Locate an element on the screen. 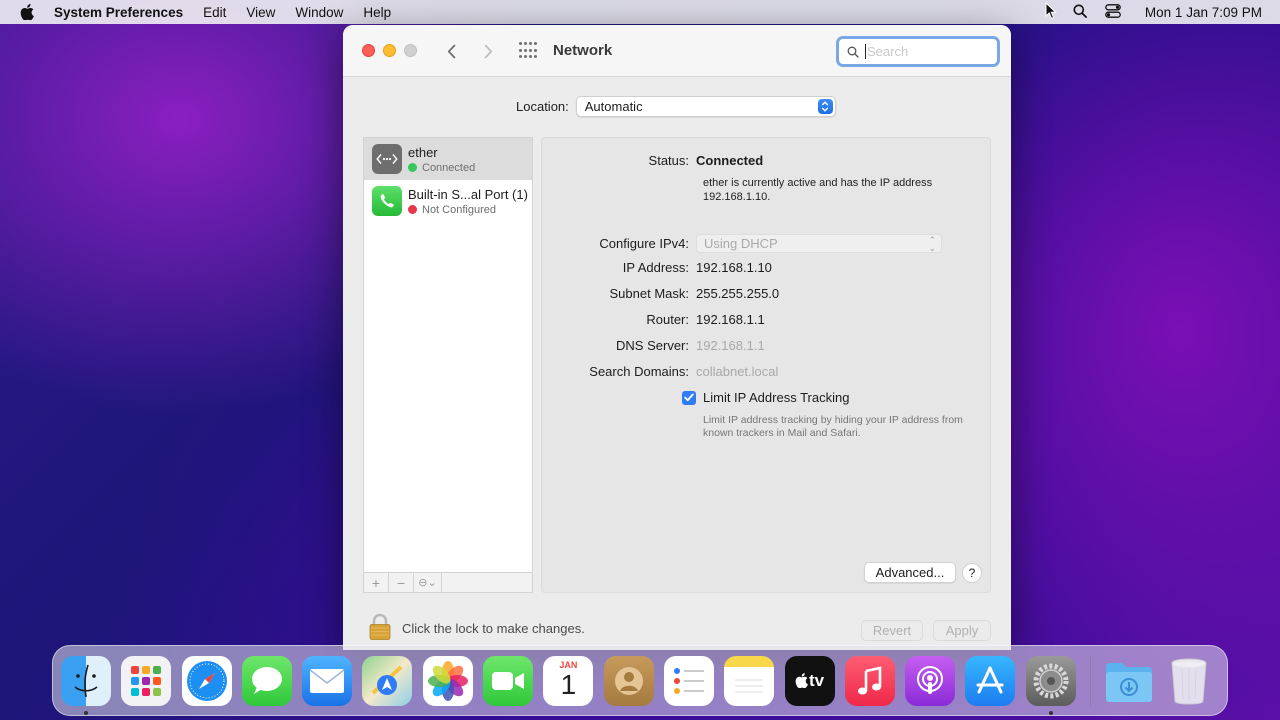 This screenshot has height=720, width=1280. subnet-mask-label: Subnet Mask: is located at coordinates (649, 293).